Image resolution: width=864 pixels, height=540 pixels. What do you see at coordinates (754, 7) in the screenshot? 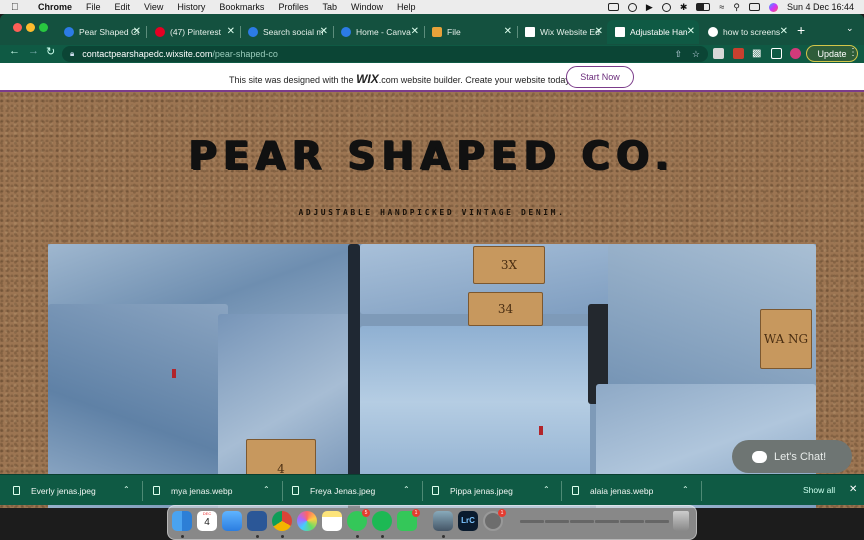
I see `control-center-icon` at bounding box center [754, 7].